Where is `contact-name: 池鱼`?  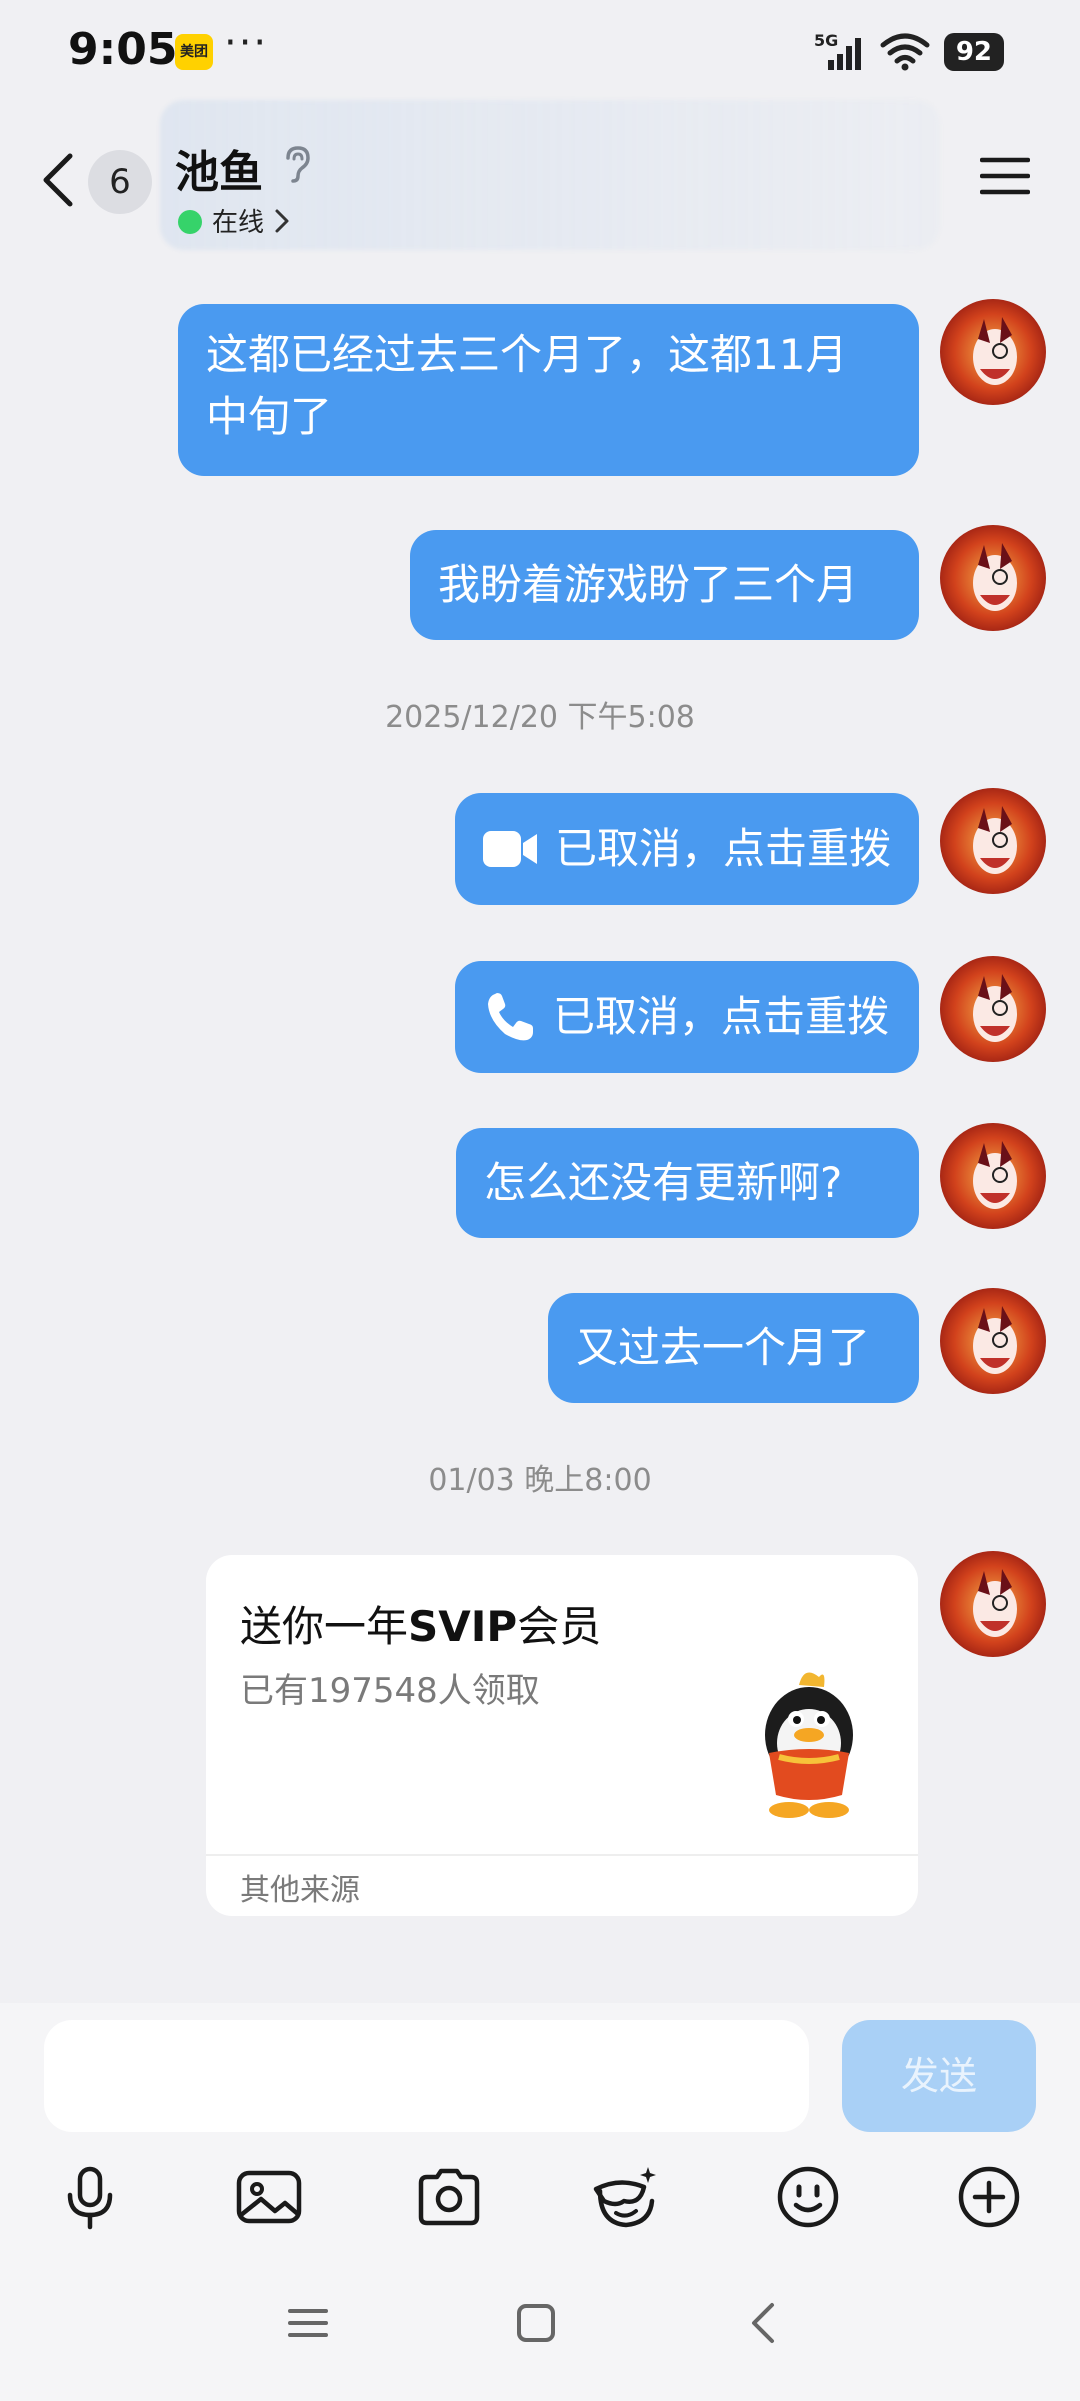
contact-name: 池鱼 is located at coordinates (219, 168).